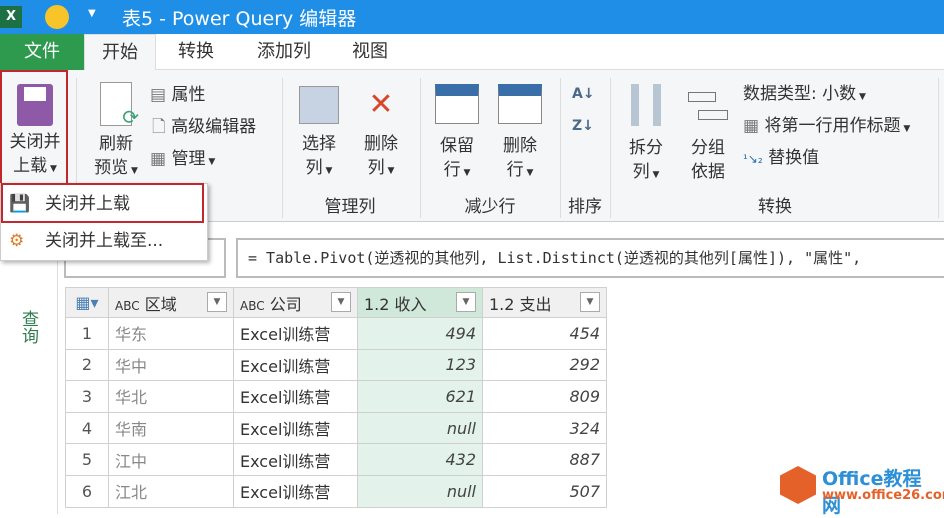 This screenshot has width=944, height=518. Describe the element at coordinates (804, 95) in the screenshot. I see `data-type-dropdown: 数据类型: 小数 ▼` at that location.